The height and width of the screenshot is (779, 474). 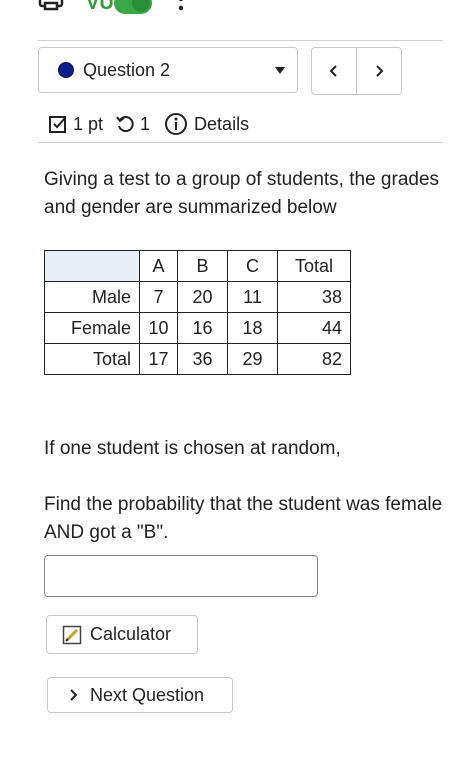 What do you see at coordinates (314, 359) in the screenshot?
I see `table-cell: 82` at bounding box center [314, 359].